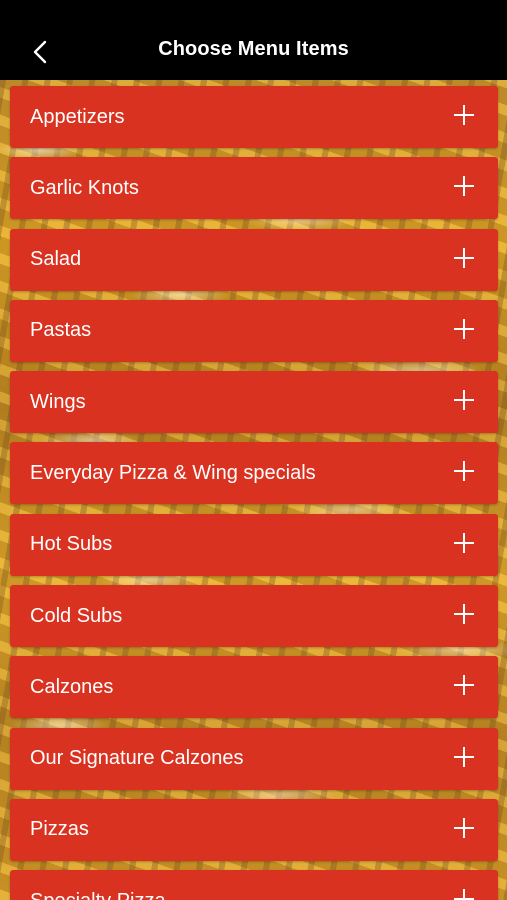  What do you see at coordinates (98, 895) in the screenshot?
I see `menu-item-label: Specialty Pizza` at bounding box center [98, 895].